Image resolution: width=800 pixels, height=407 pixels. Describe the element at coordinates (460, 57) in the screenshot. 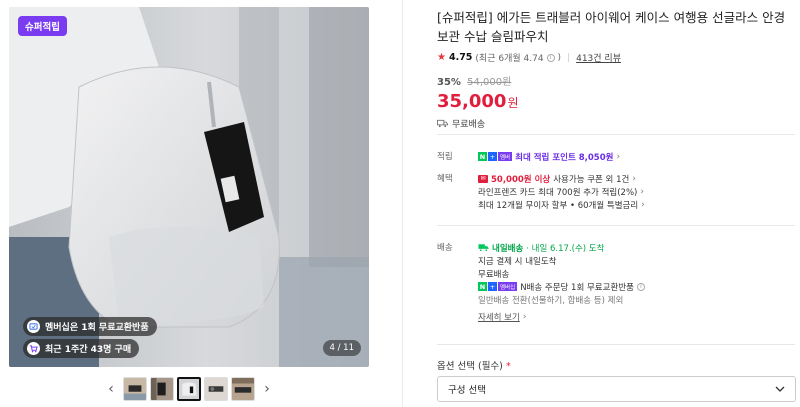

I see `rating-score: 4.75` at that location.